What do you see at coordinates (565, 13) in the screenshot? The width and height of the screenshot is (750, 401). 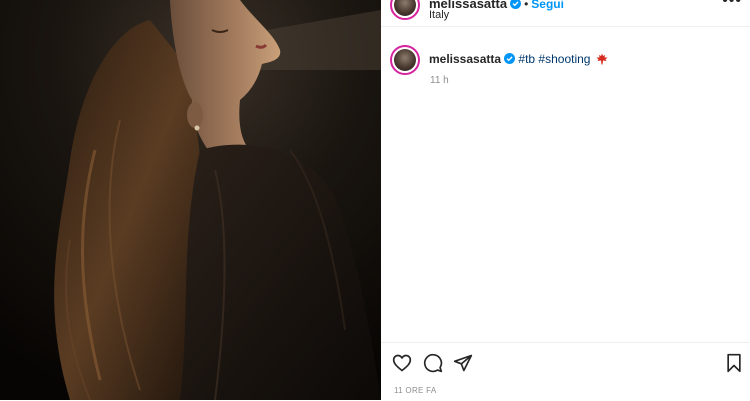 I see `post-header: melissasatta • Segui Italy •••` at bounding box center [565, 13].